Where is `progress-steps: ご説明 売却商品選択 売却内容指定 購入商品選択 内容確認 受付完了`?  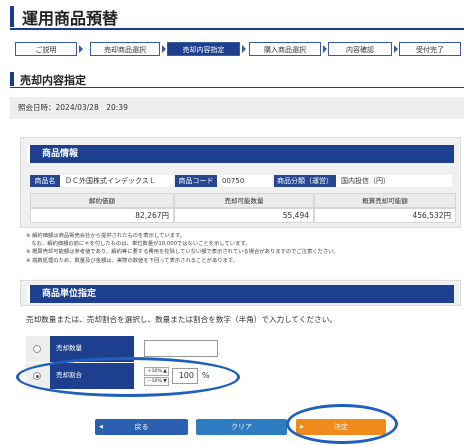
progress-steps: ご説明 売却商品選択 売却内容指定 購入商品選択 内容確認 受付完了 is located at coordinates (238, 49).